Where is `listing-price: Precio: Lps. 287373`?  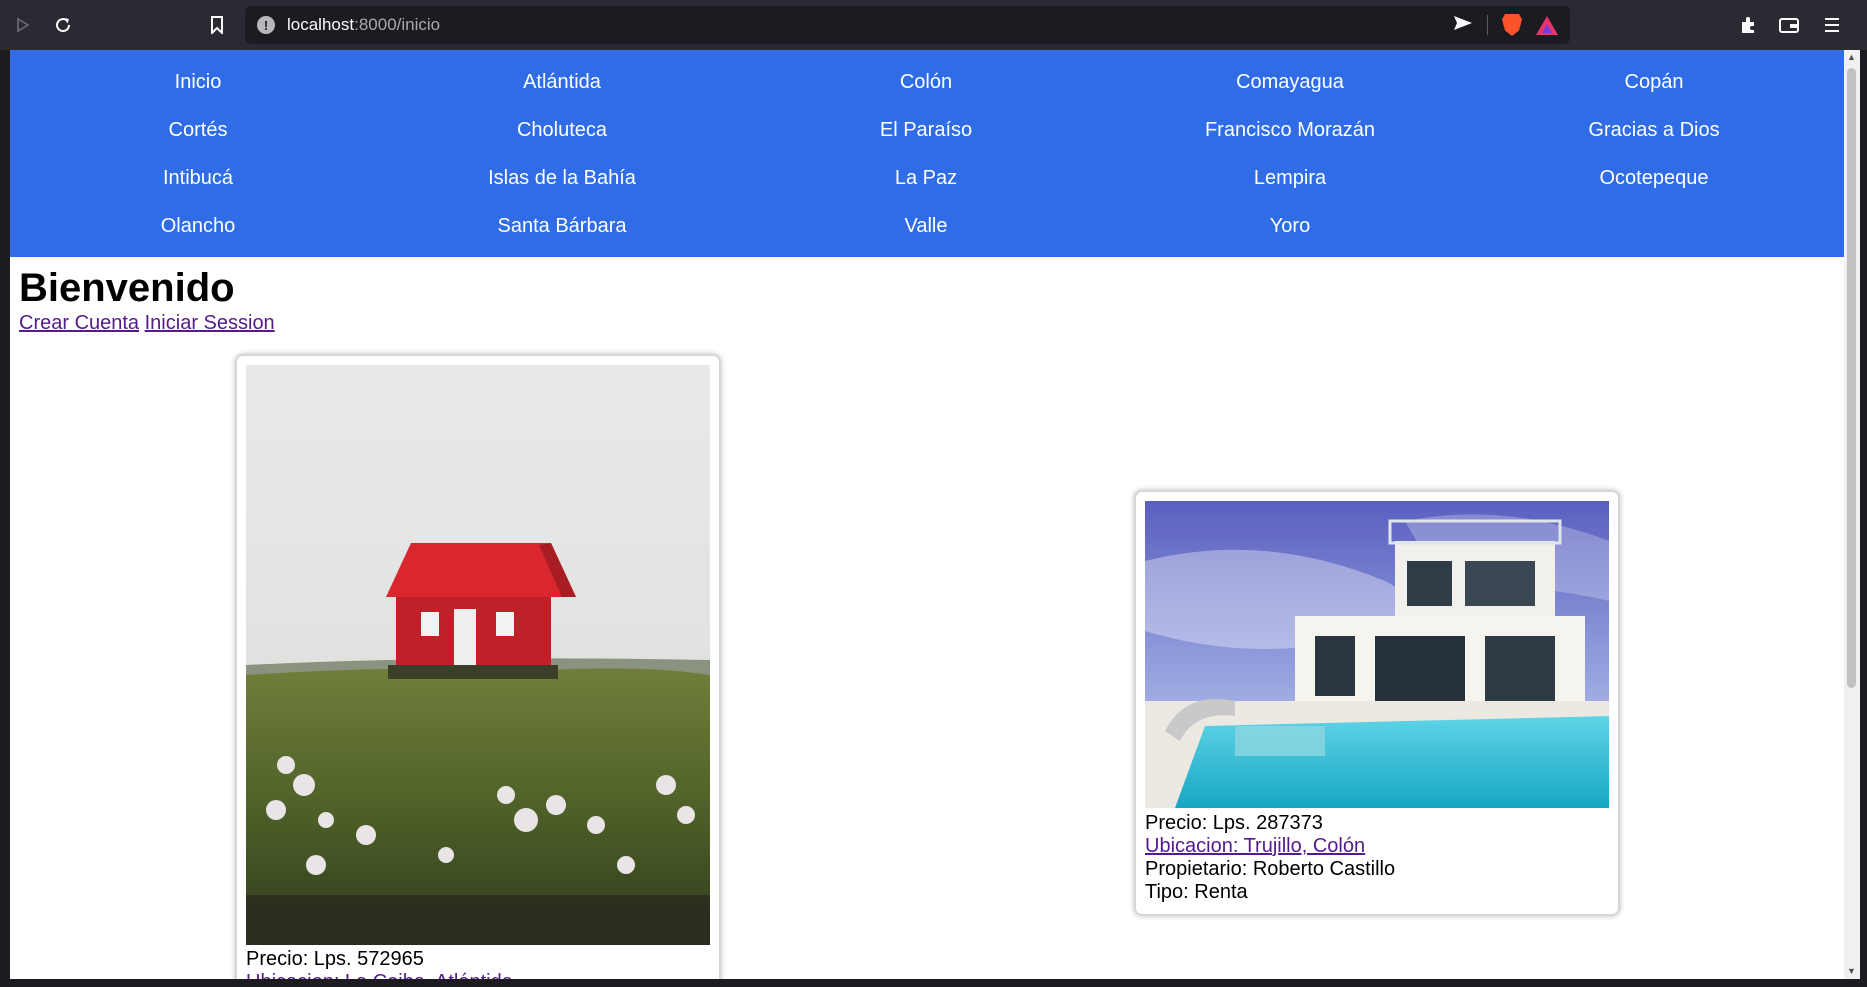 listing-price: Precio: Lps. 287373 is located at coordinates (1234, 823).